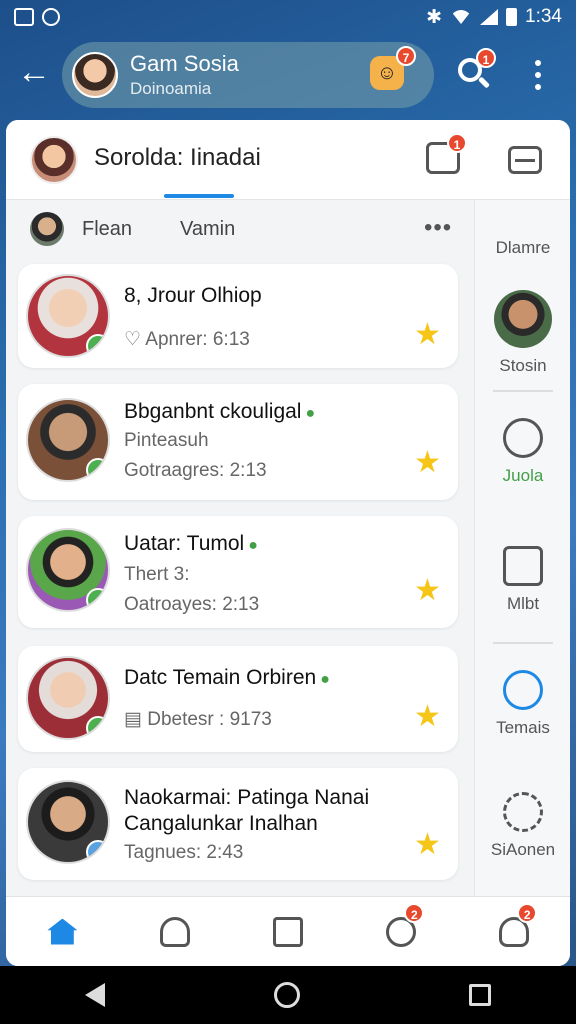 This screenshot has width=576, height=1024. What do you see at coordinates (136, 719) in the screenshot?
I see `calendar-icon: ▤` at bounding box center [136, 719].